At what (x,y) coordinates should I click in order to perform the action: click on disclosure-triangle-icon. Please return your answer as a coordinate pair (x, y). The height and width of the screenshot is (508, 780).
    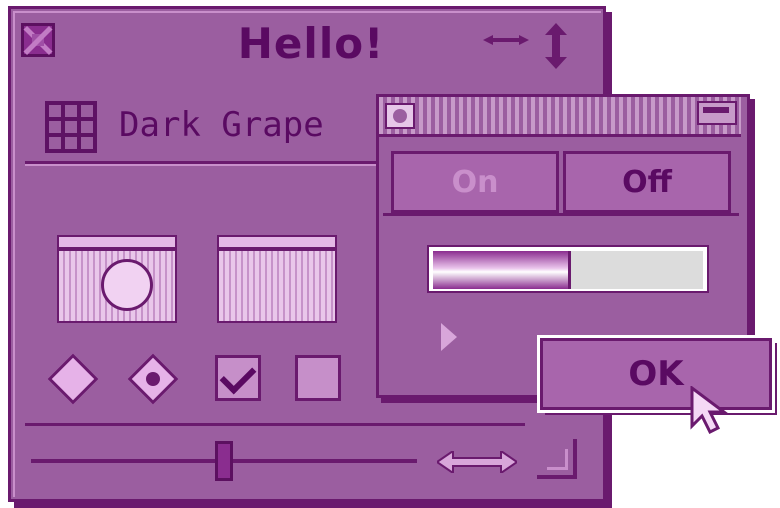
    Looking at the image, I should click on (449, 337).